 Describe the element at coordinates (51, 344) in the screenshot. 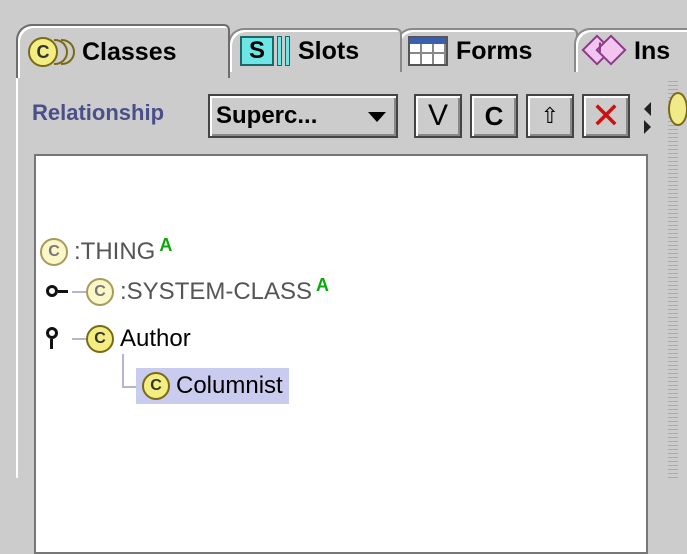

I see `collapse-handle-stem` at that location.